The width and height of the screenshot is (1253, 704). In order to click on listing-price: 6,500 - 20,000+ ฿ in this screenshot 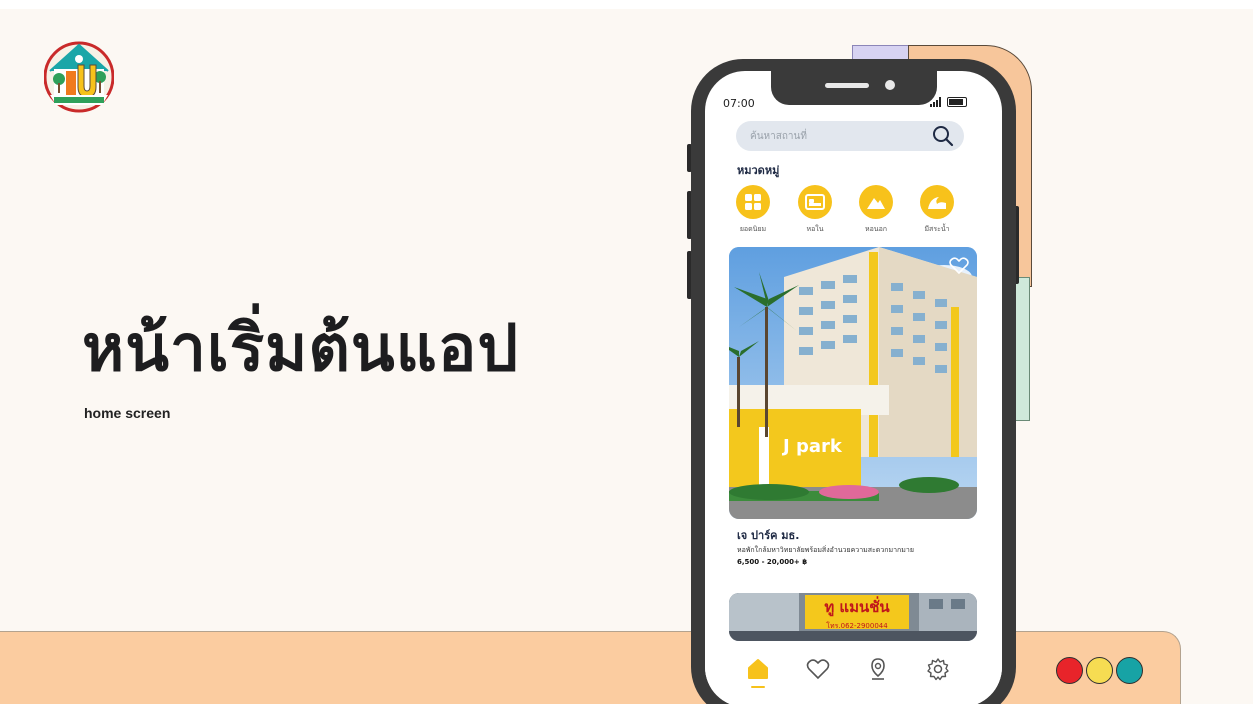, I will do `click(772, 562)`.